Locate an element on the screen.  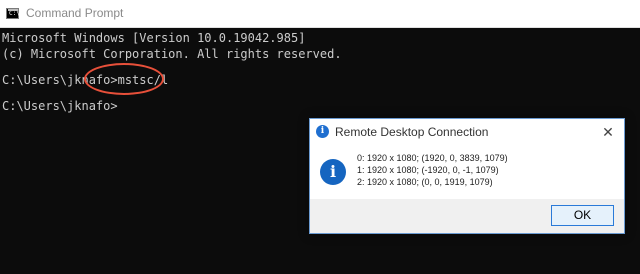
cmd-icon-glyph: C:\ is located at coordinates (14, 13).